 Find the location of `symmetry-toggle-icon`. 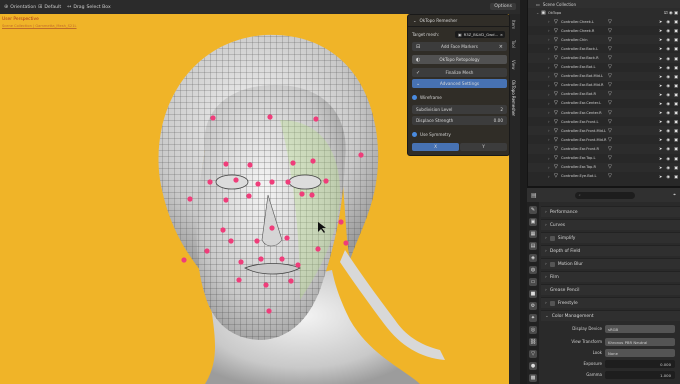

symmetry-toggle-icon is located at coordinates (414, 134).